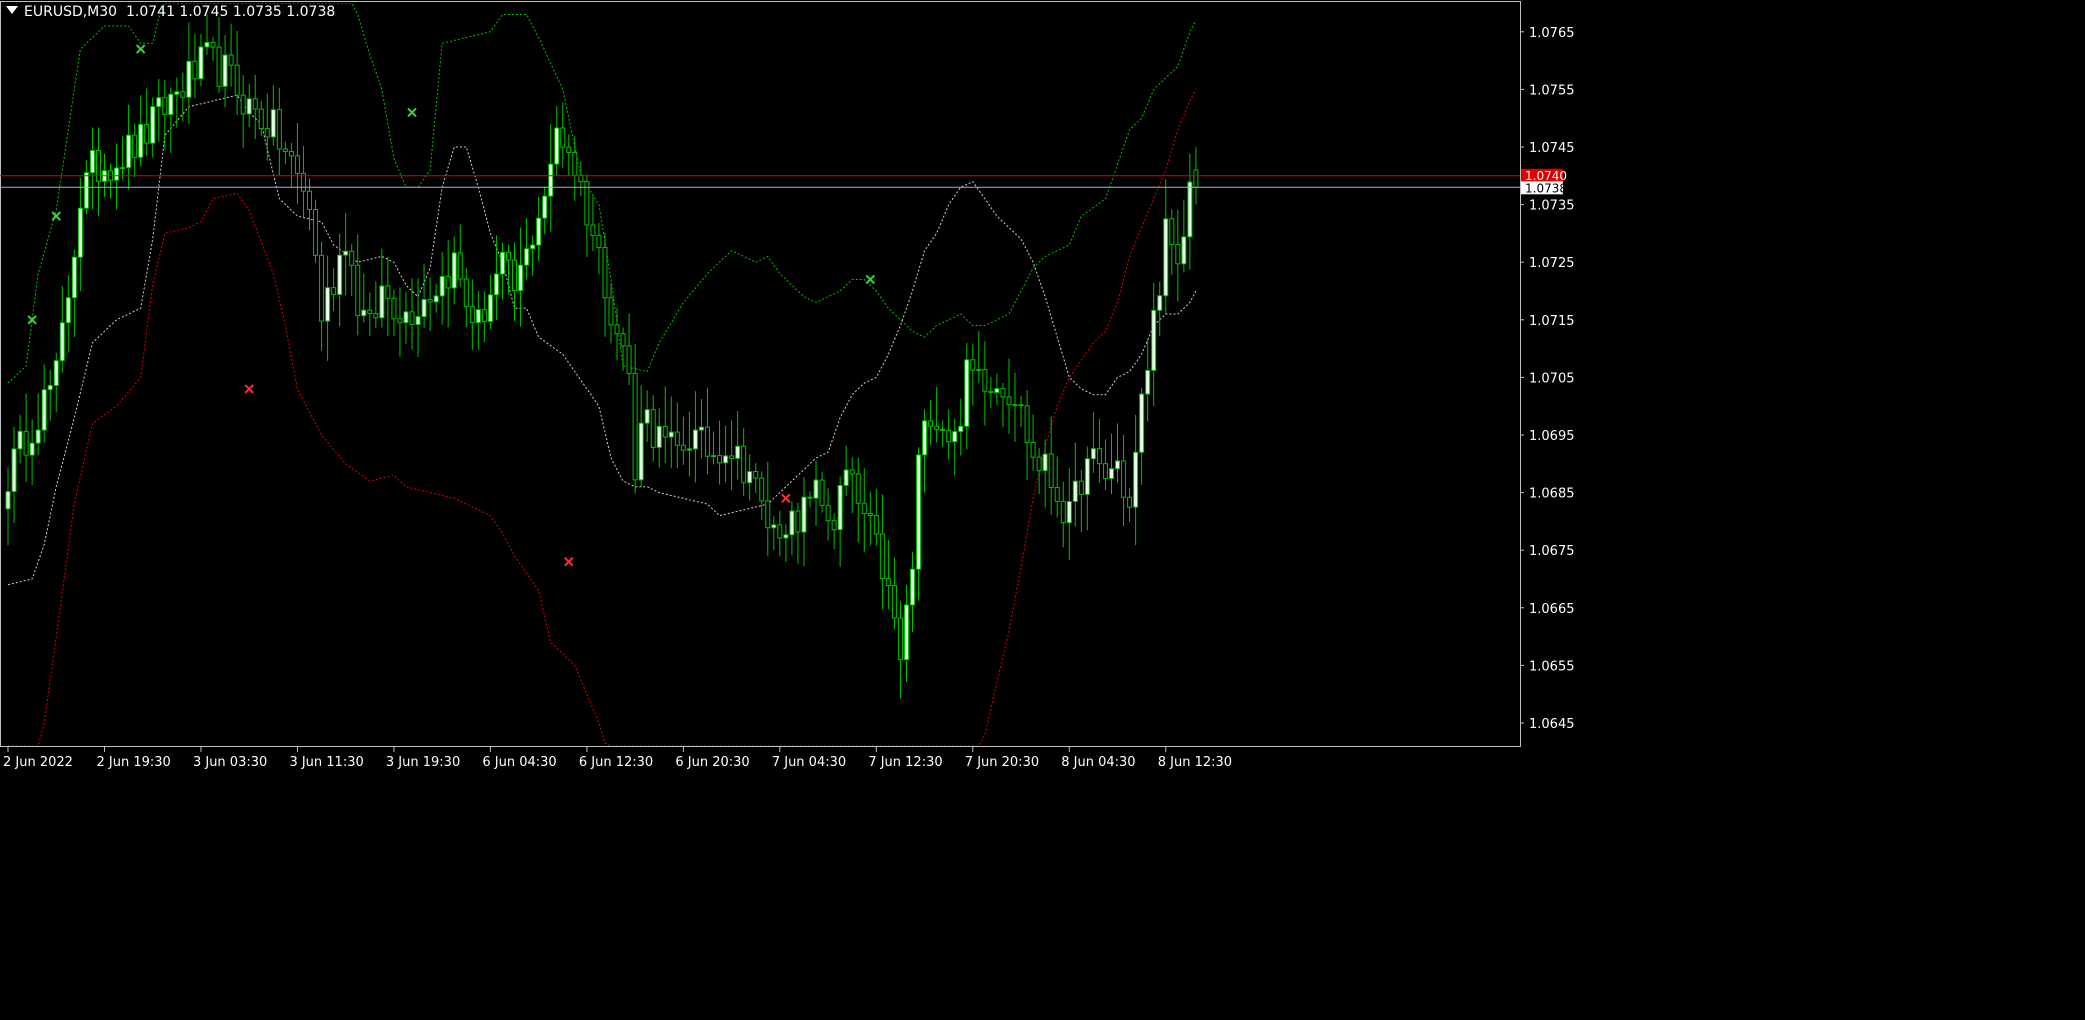  What do you see at coordinates (12, 10) in the screenshot?
I see `collapse-triangle-icon` at bounding box center [12, 10].